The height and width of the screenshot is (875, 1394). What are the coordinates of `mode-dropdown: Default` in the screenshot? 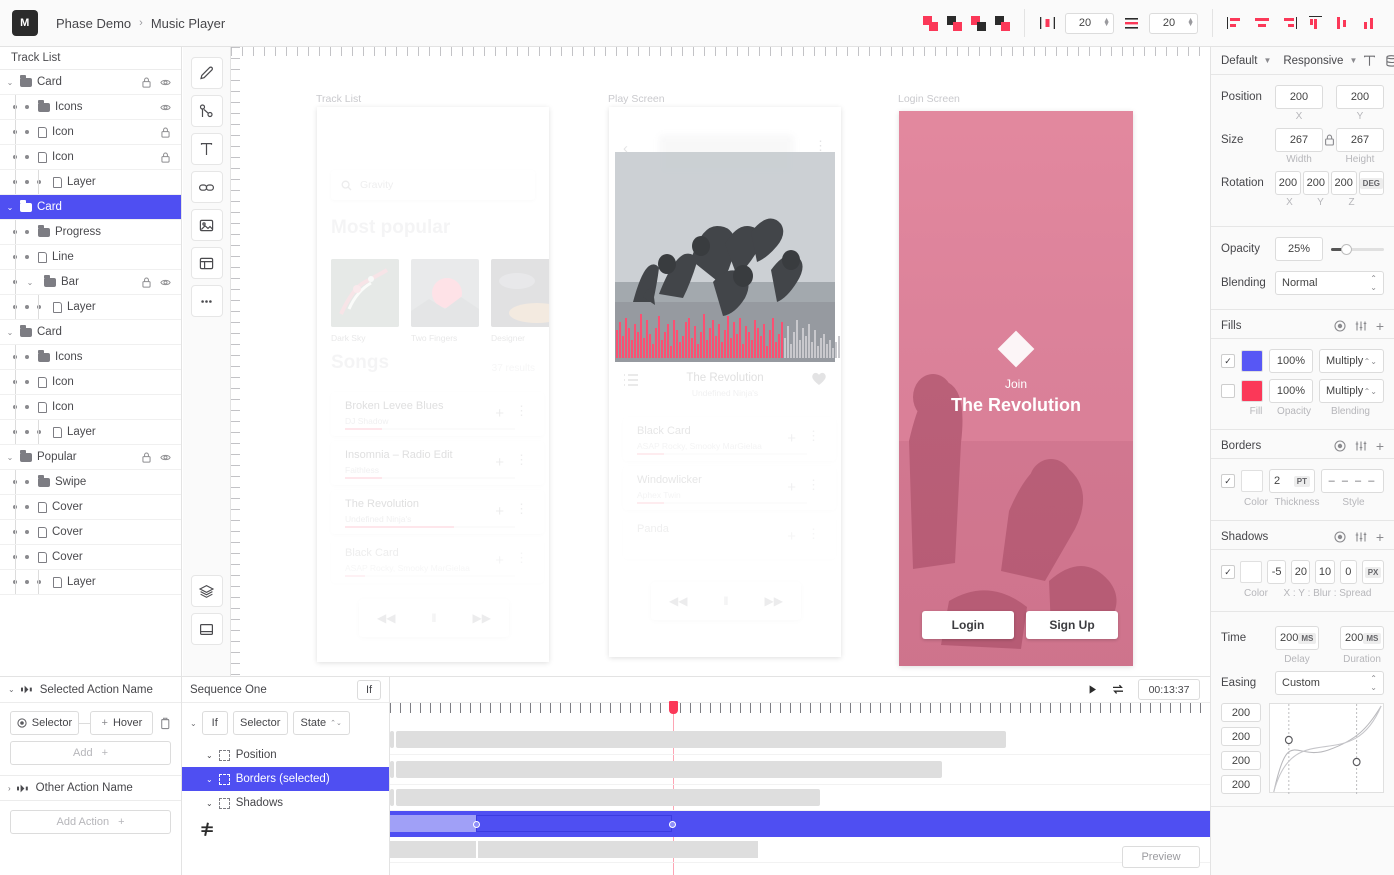 It's located at (1239, 61).